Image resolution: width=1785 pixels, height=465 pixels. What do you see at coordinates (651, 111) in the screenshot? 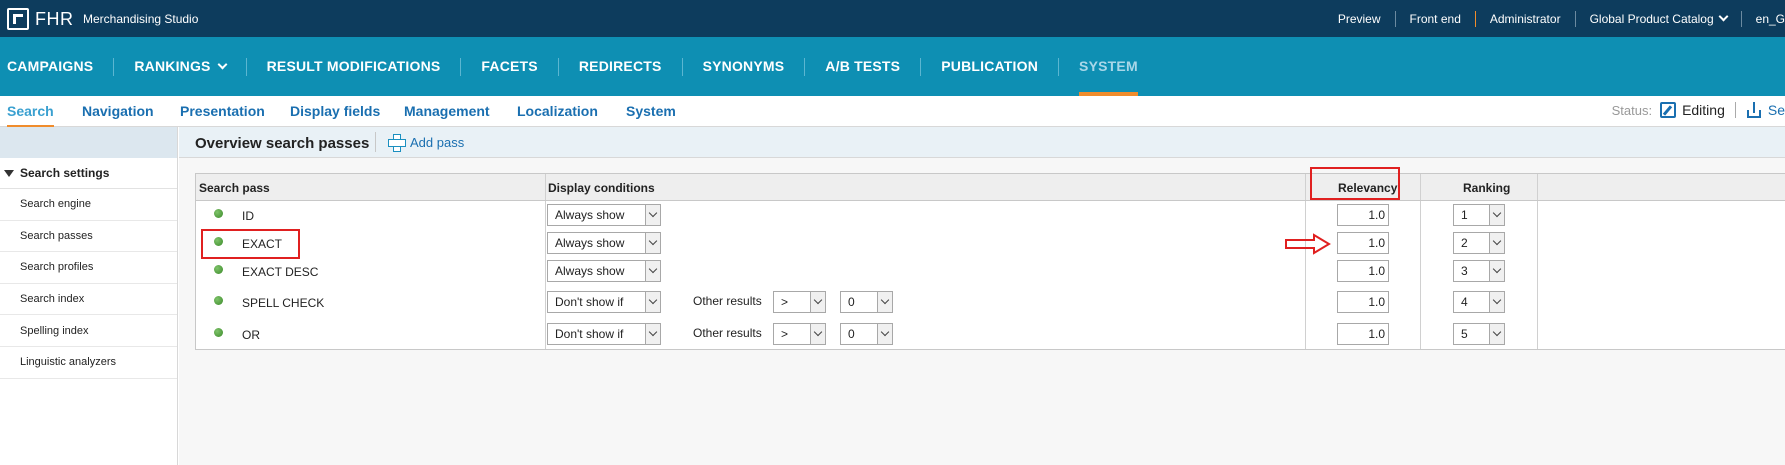
I see `tab-system: System` at bounding box center [651, 111].